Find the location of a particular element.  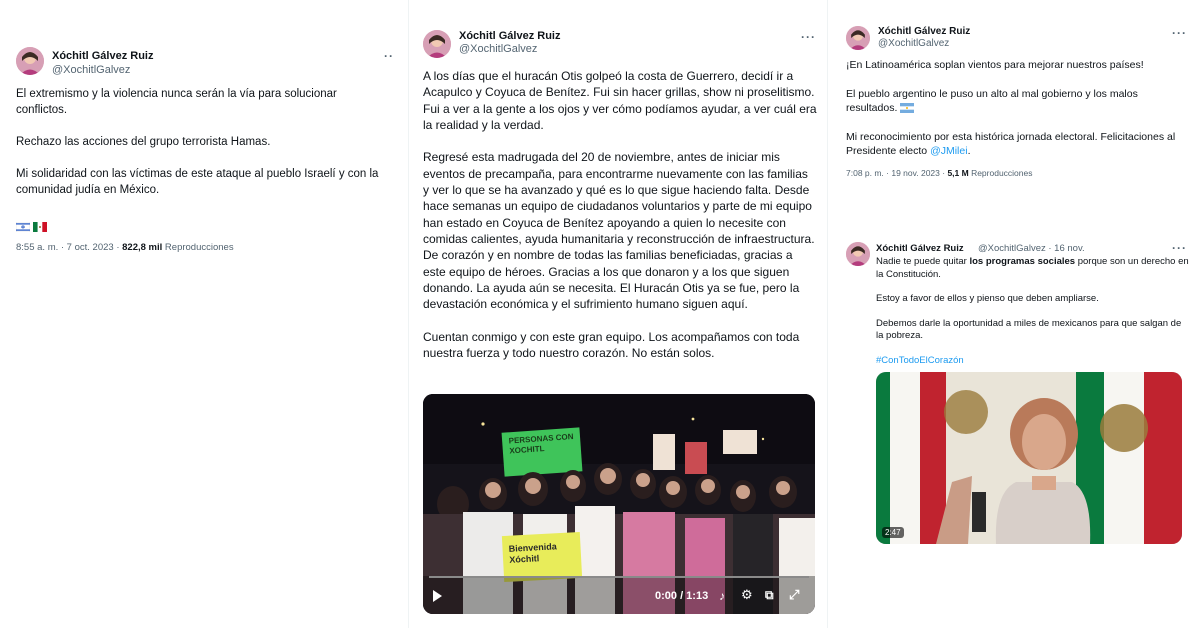

more-options-icon: ·· is located at coordinates (389, 56).